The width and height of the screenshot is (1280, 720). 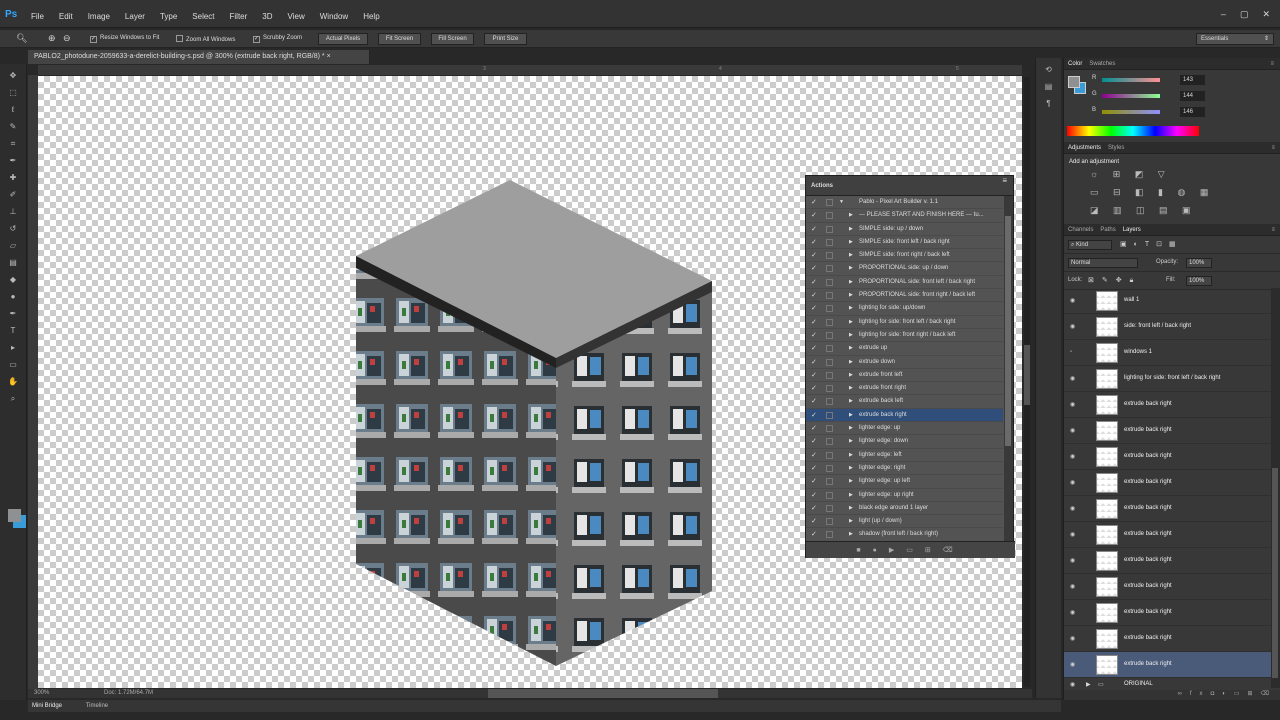 I want to click on blend-mode-select: Normal, so click(x=1103, y=263).